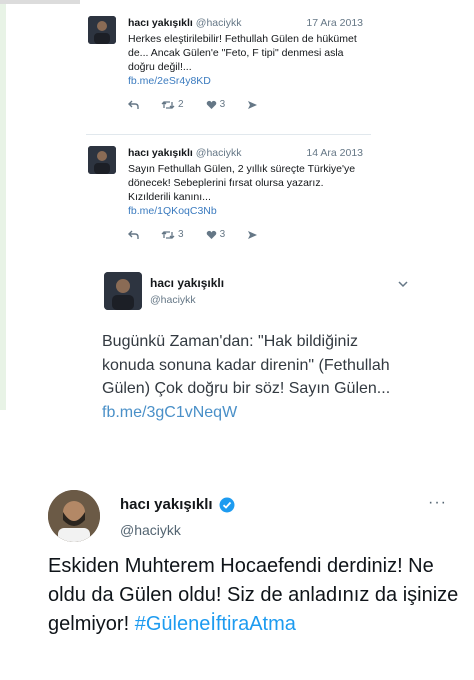 The width and height of the screenshot is (474, 680). Describe the element at coordinates (228, 134) in the screenshot. I see `divider` at that location.